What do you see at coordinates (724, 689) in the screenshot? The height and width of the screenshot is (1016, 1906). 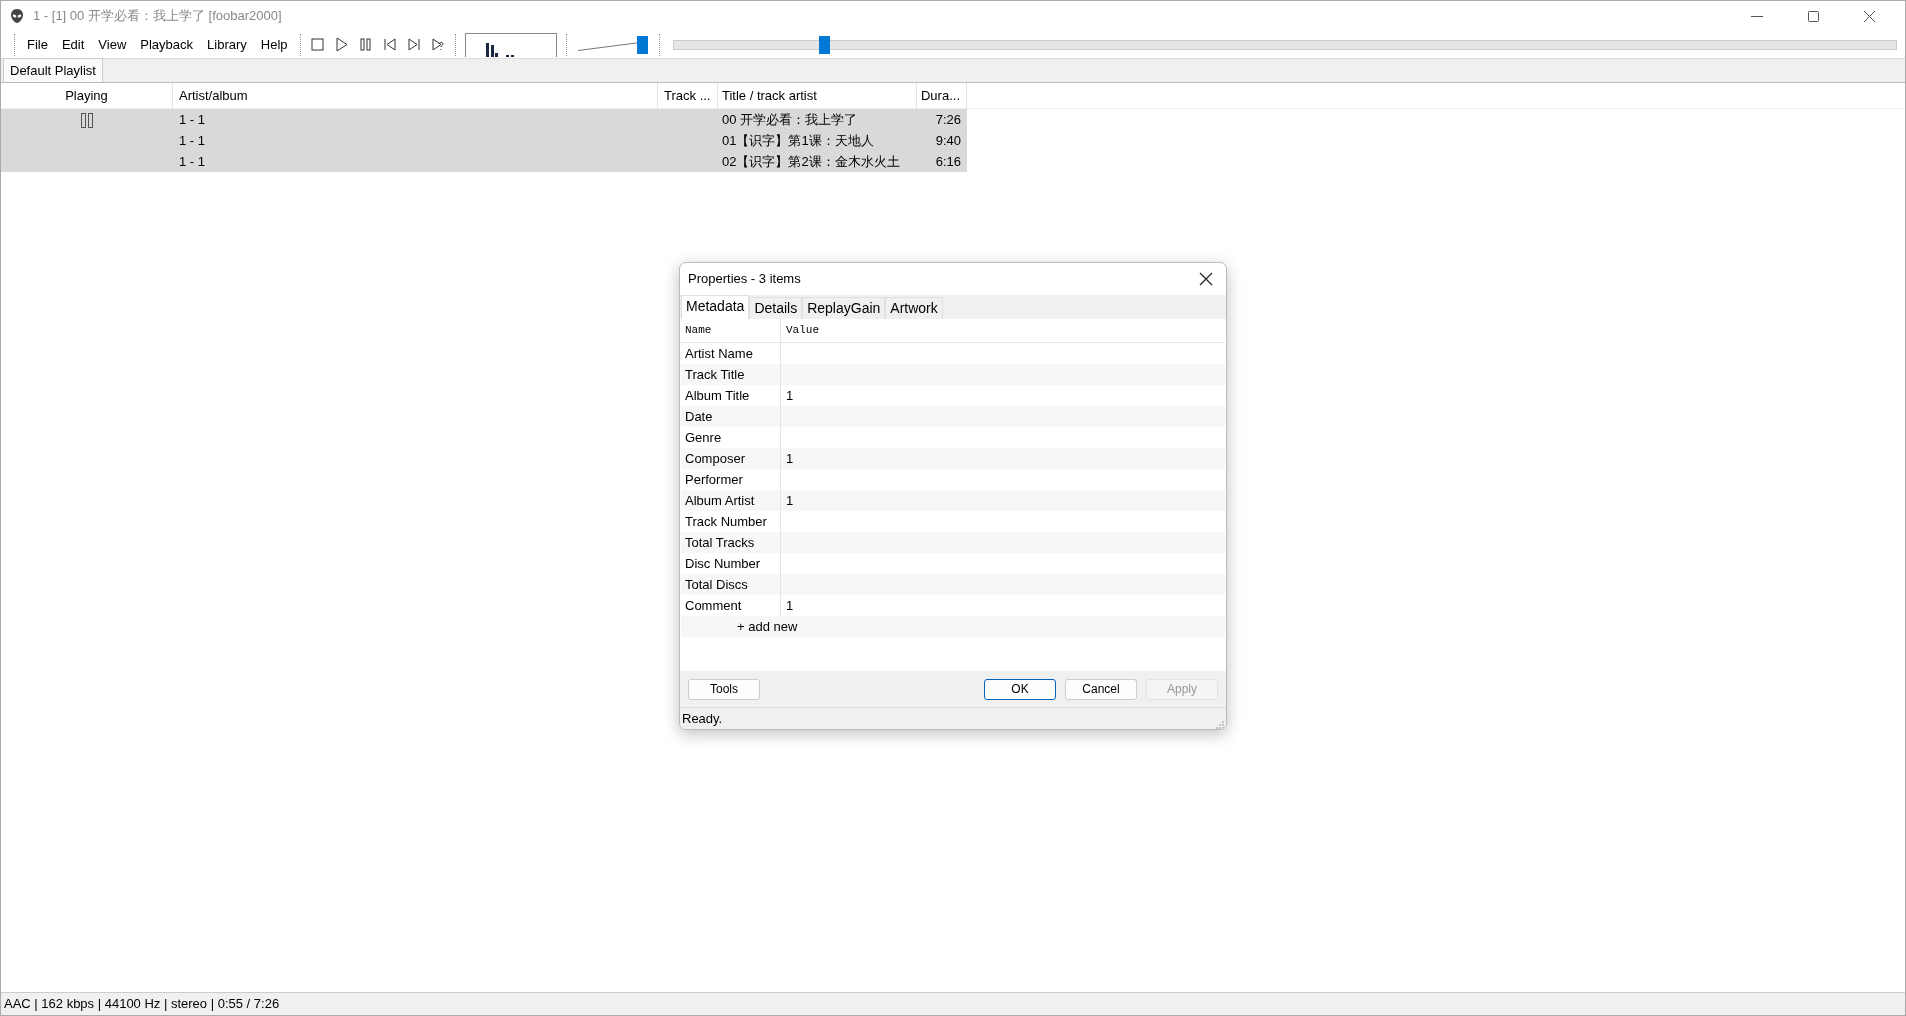 I see `dialog-button: Tools` at bounding box center [724, 689].